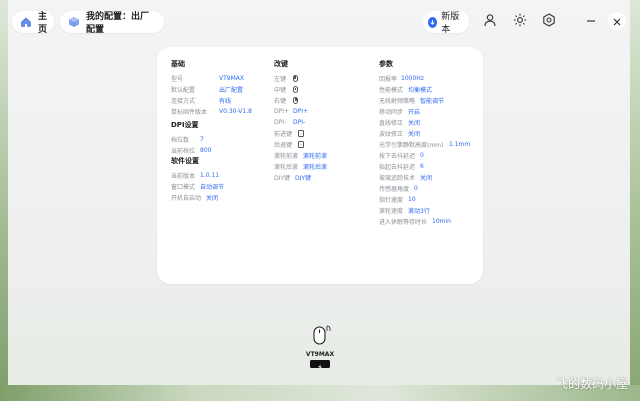 The image size is (640, 401). I want to click on remap-row-middle: 中键, so click(321, 89).